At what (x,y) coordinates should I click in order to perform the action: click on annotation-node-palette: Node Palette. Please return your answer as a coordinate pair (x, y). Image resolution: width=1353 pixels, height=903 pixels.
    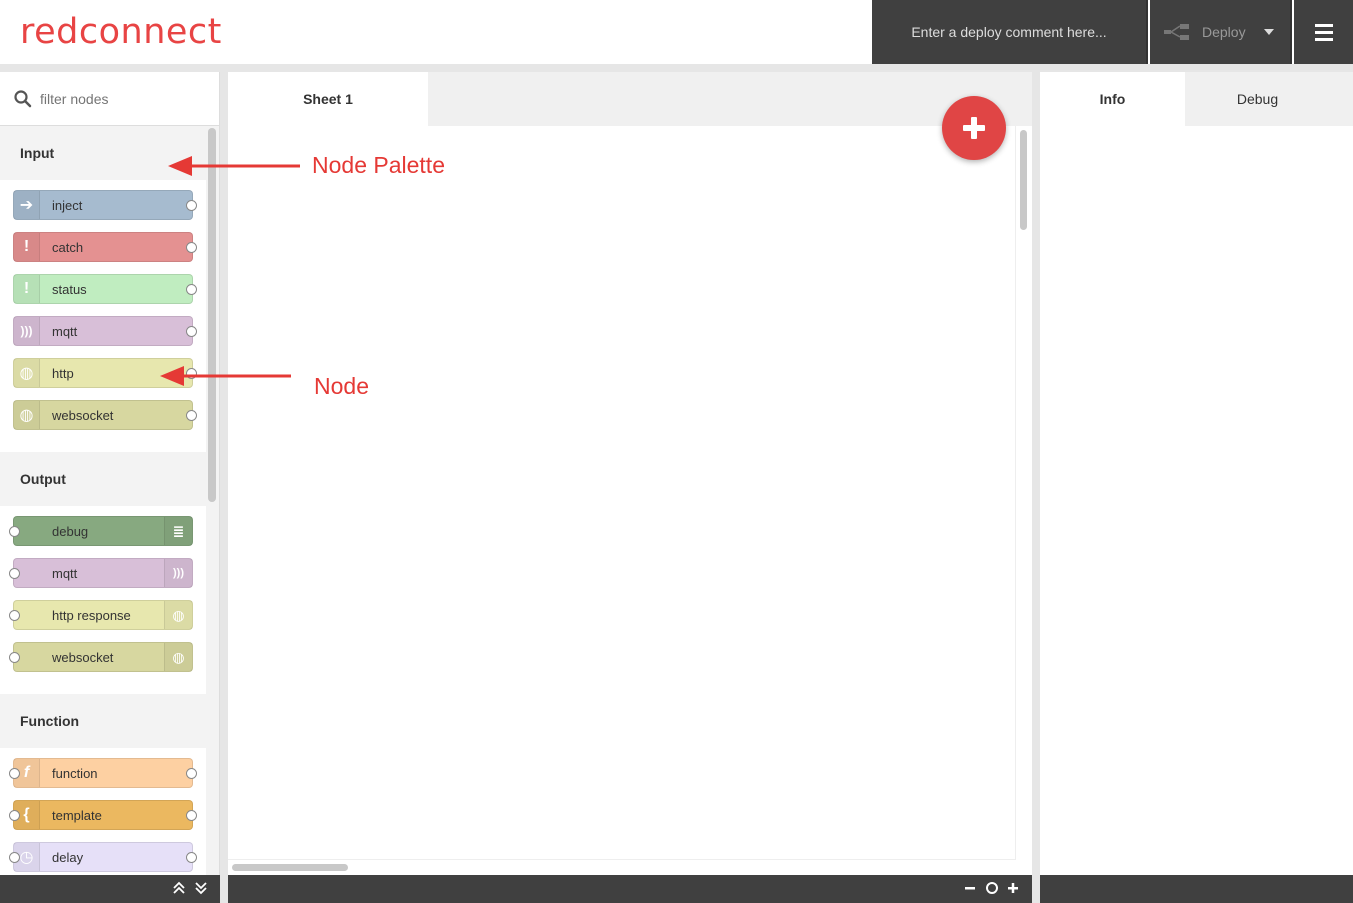
    Looking at the image, I should click on (378, 165).